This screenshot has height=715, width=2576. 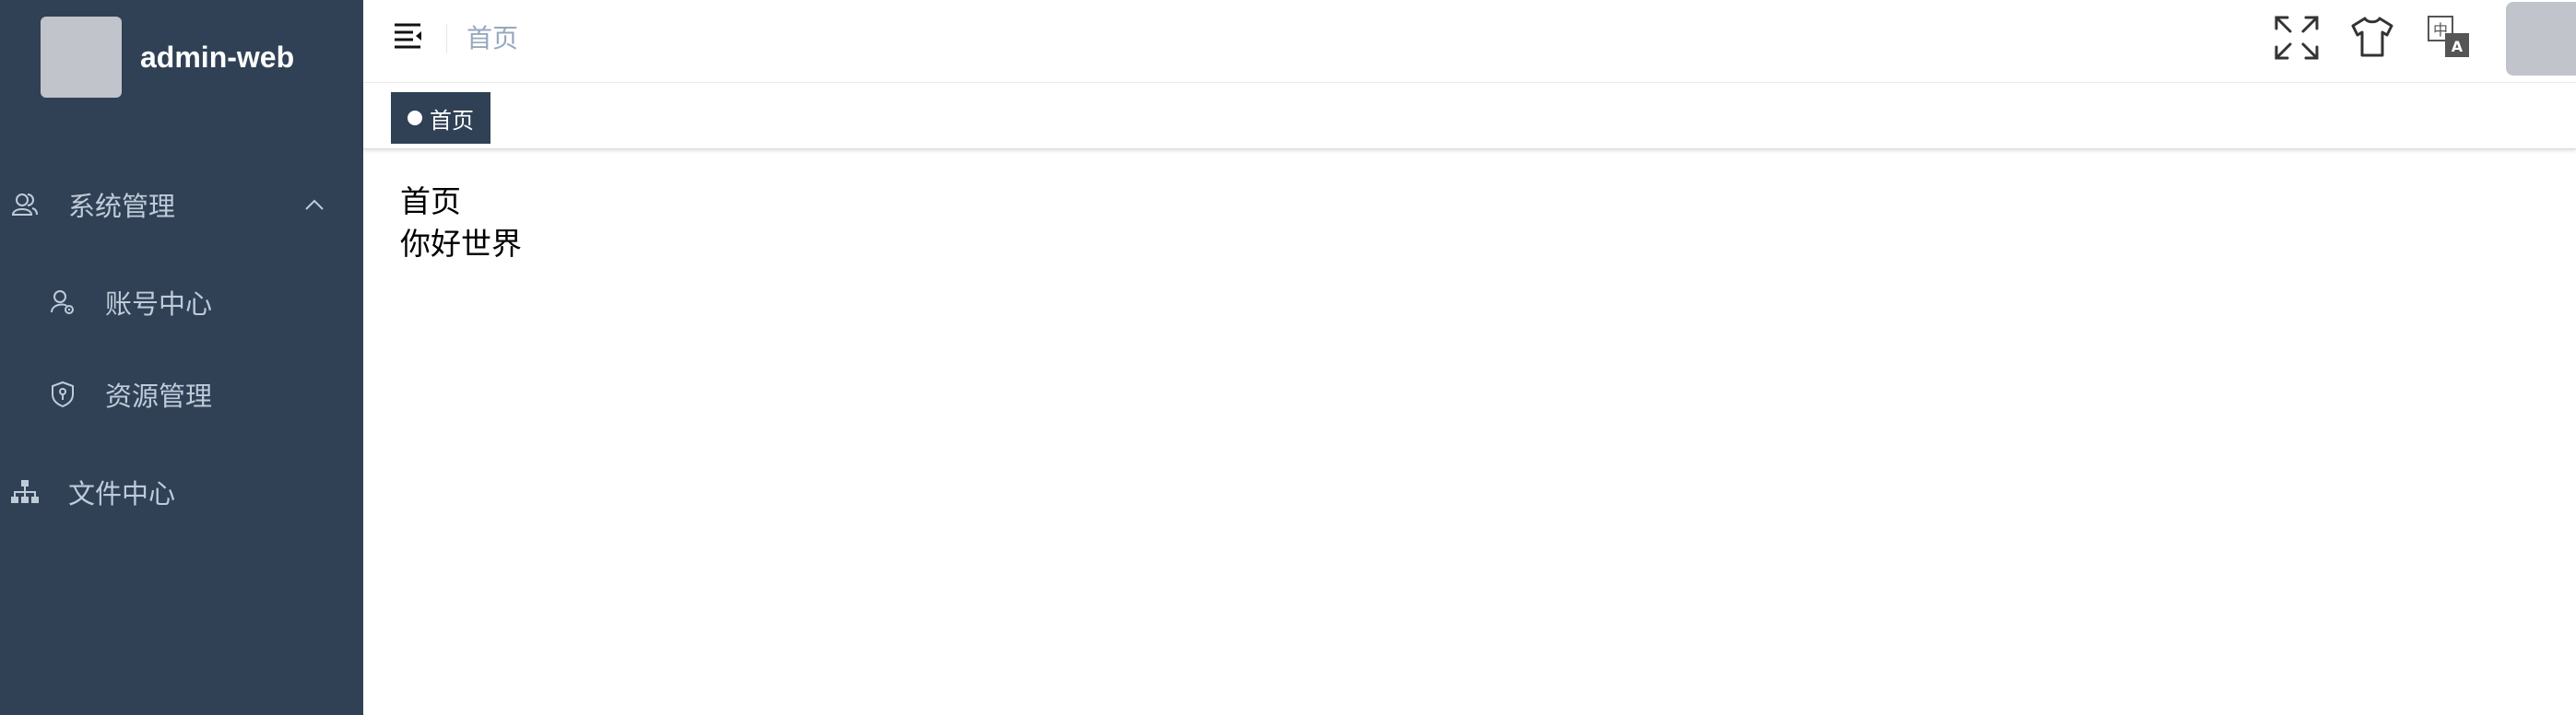 What do you see at coordinates (24, 204) in the screenshot?
I see `user-group-icon` at bounding box center [24, 204].